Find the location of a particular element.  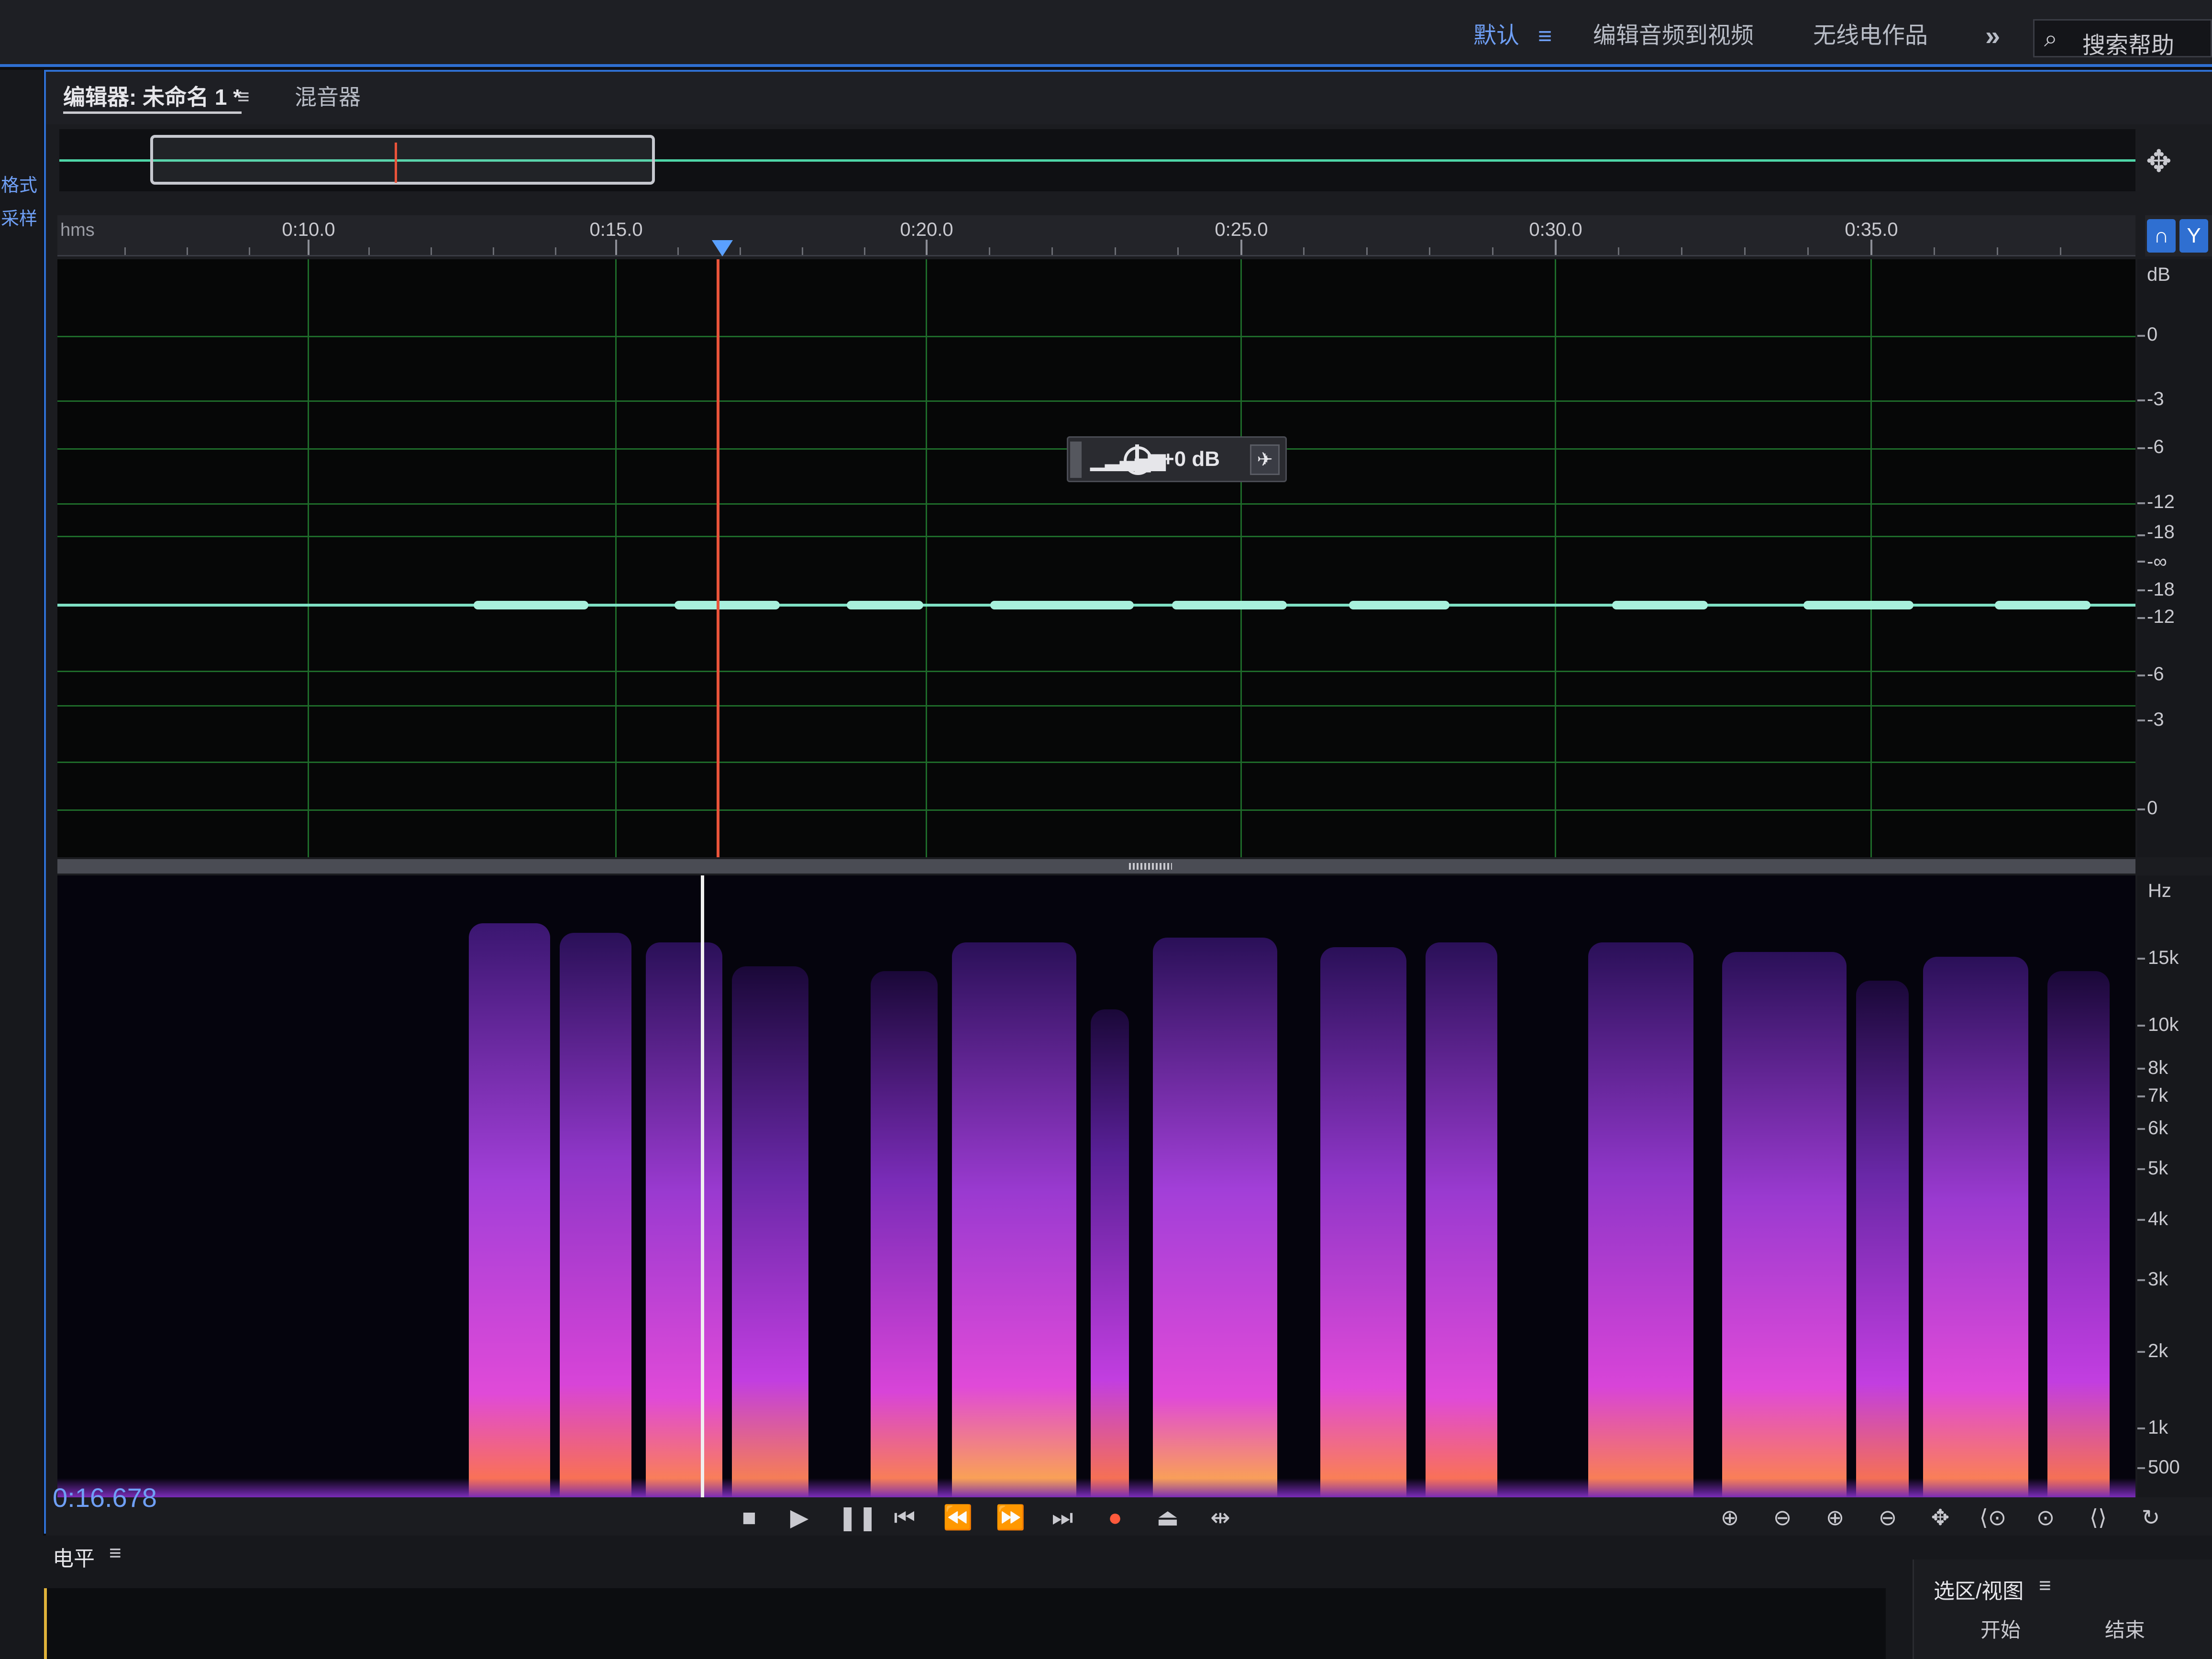

stop-button: ■ is located at coordinates (749, 1517).